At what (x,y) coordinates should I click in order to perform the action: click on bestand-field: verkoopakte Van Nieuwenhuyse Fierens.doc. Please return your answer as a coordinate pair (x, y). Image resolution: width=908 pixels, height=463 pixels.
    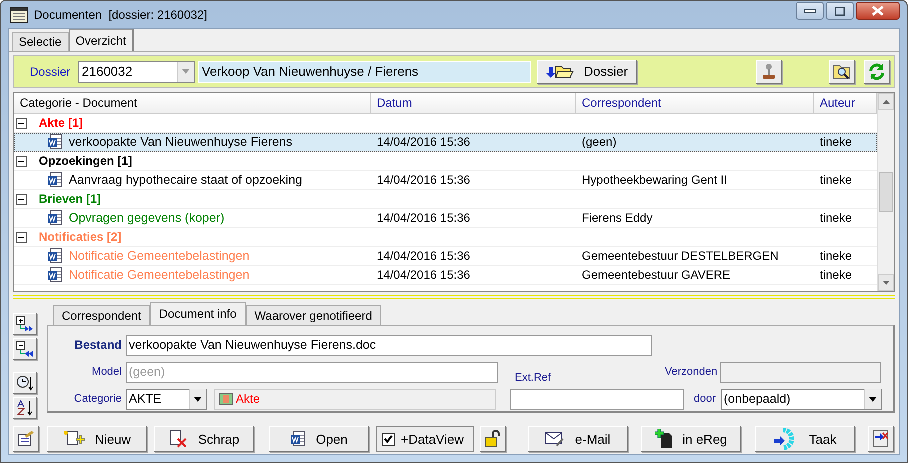
    Looking at the image, I should click on (389, 345).